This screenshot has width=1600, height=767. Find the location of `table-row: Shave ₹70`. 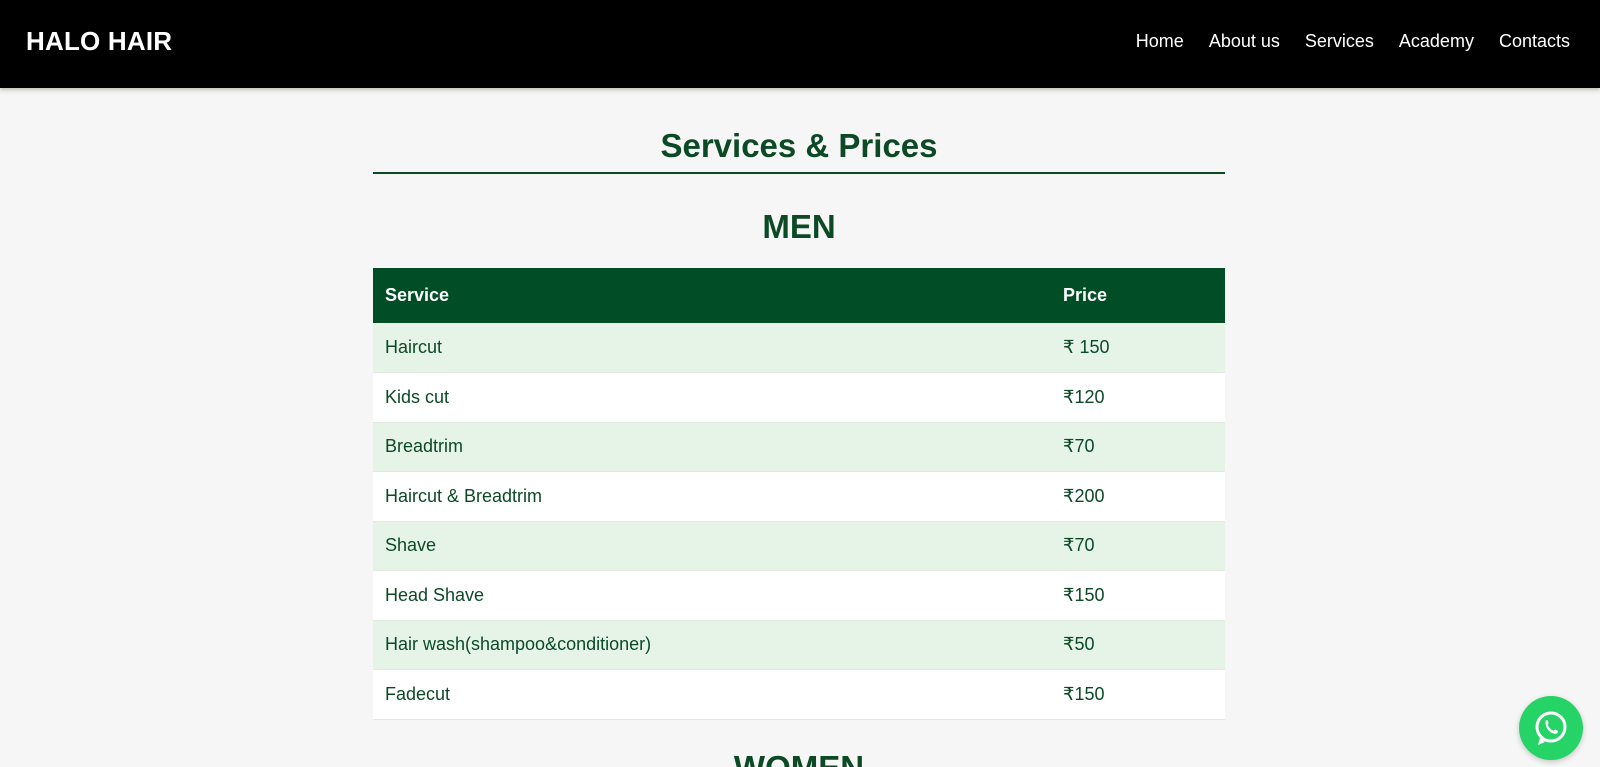

table-row: Shave ₹70 is located at coordinates (799, 546).